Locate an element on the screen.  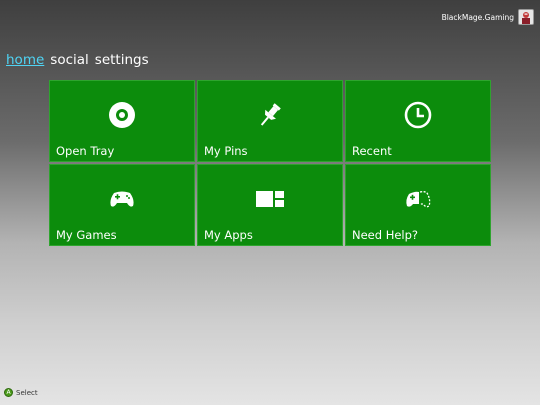
tile-label: Recent is located at coordinates (372, 151).